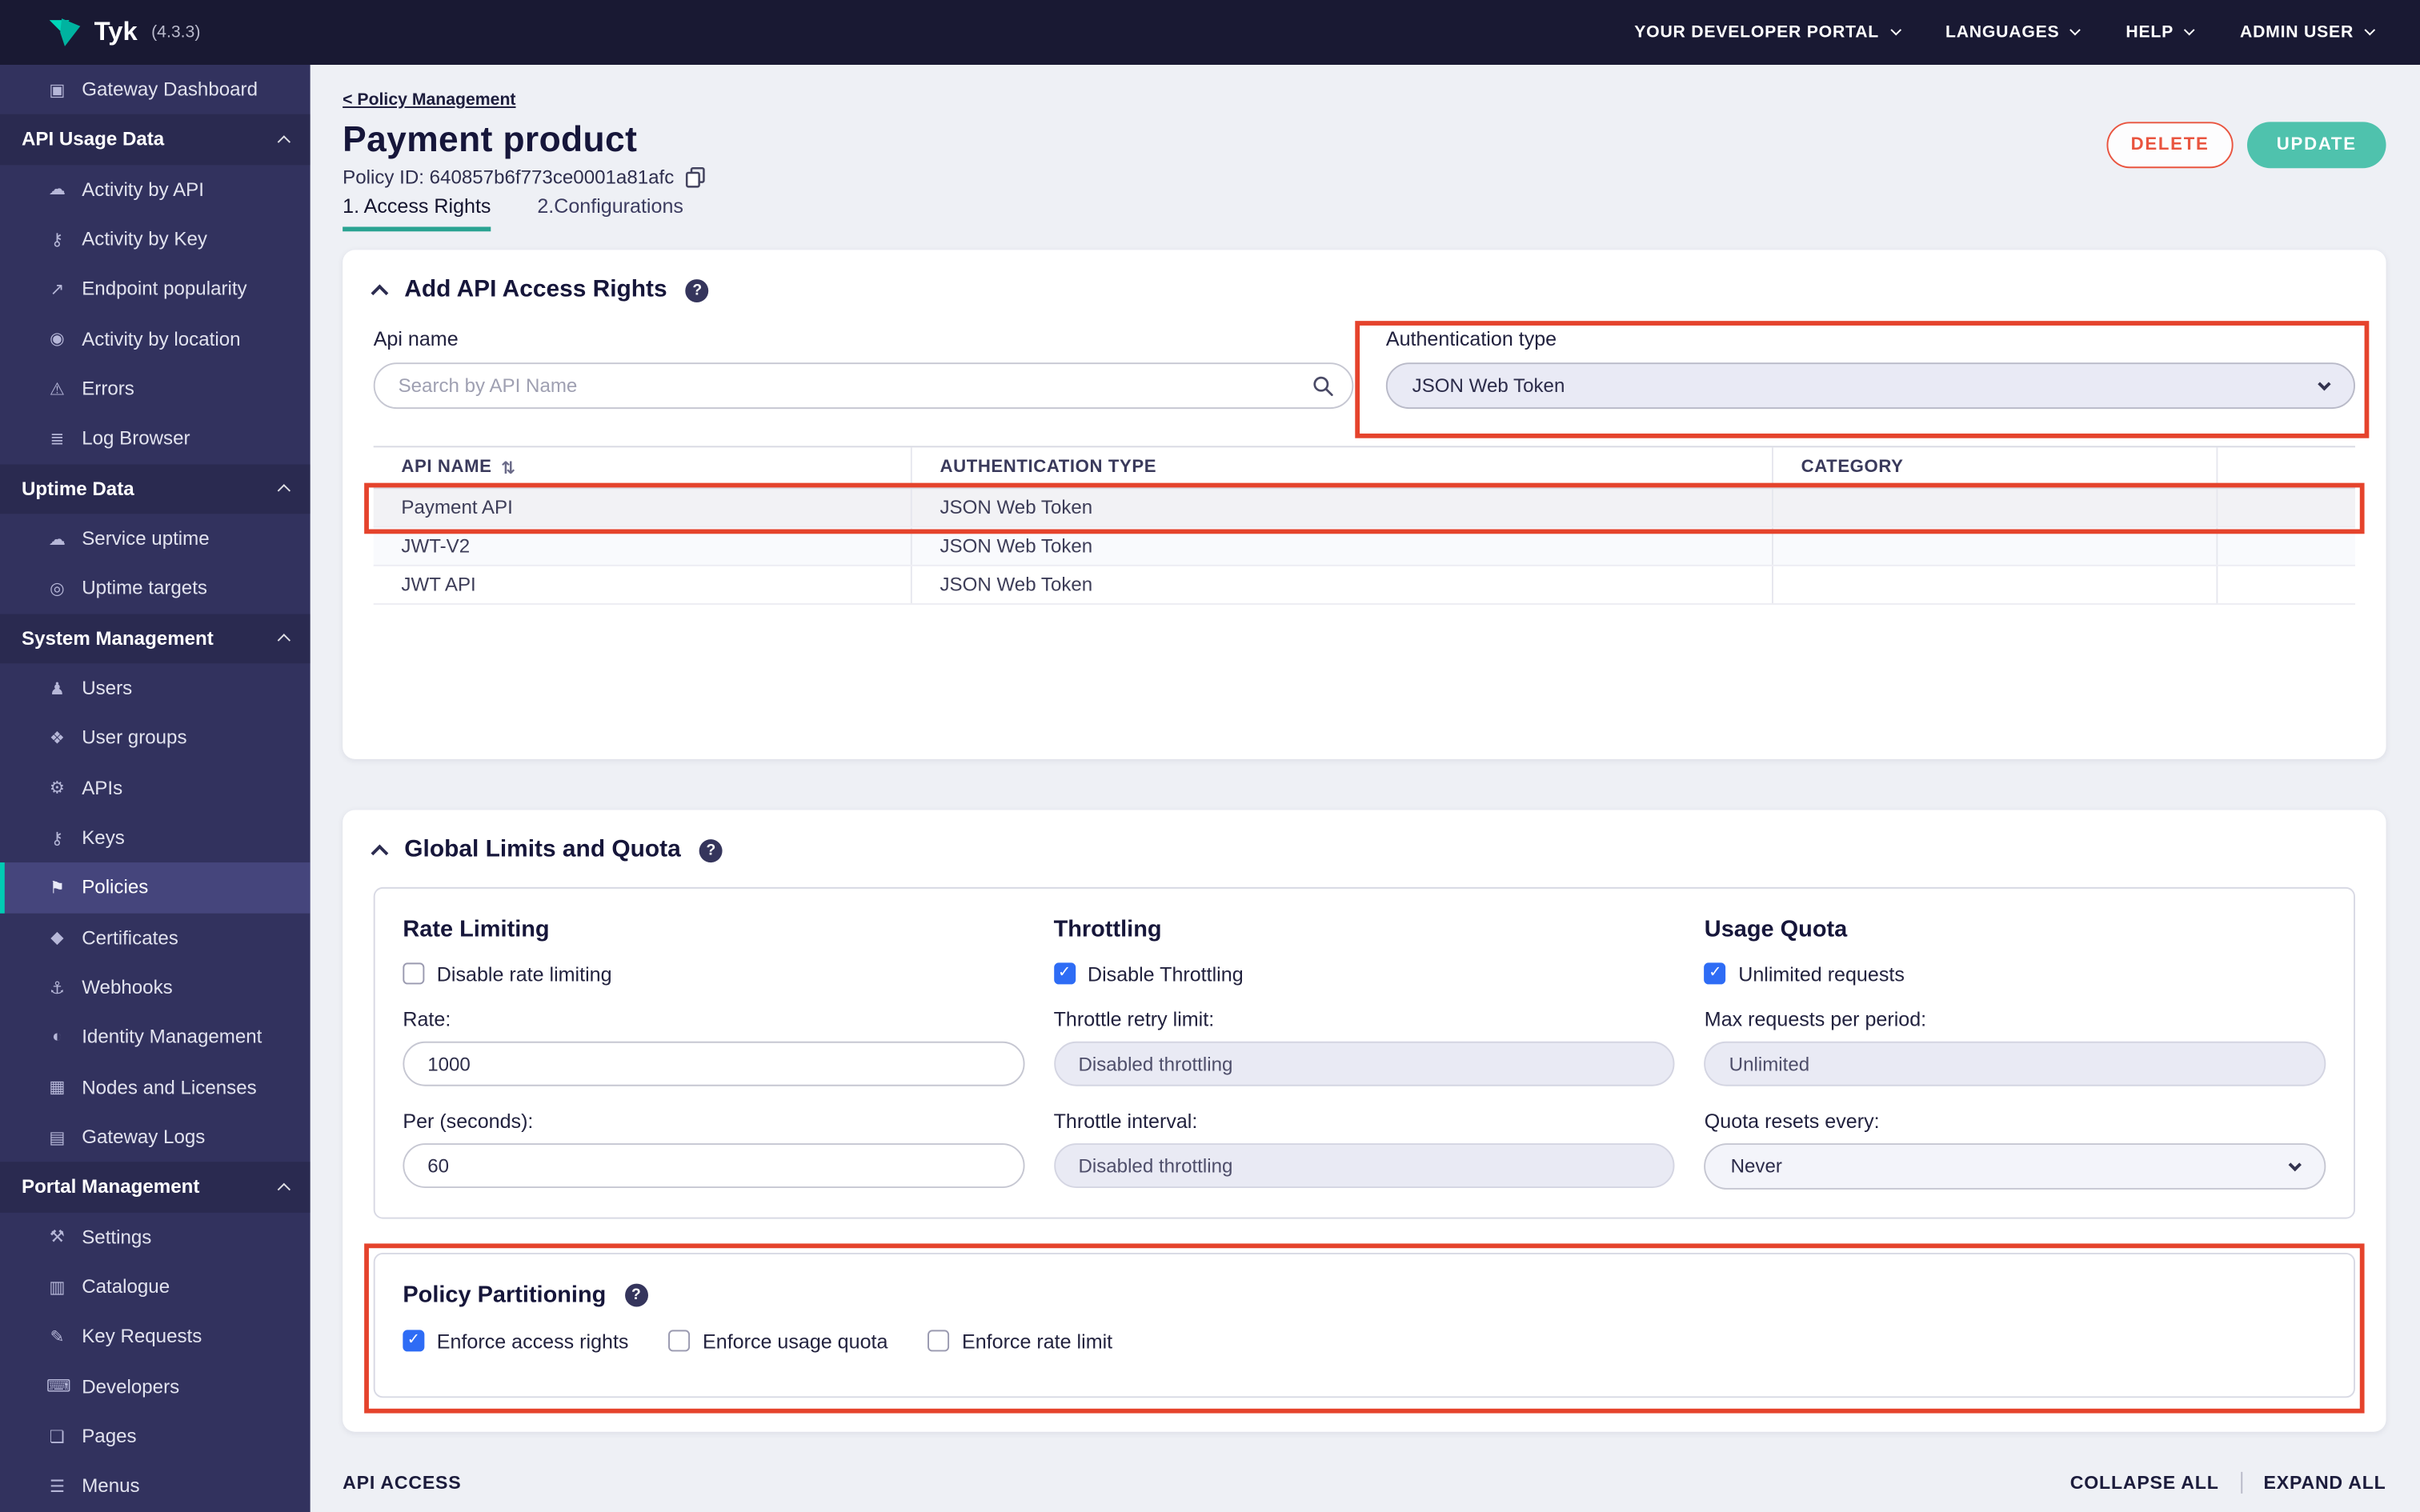 This screenshot has height=1512, width=2420. I want to click on cell-api-name: JWT API, so click(643, 585).